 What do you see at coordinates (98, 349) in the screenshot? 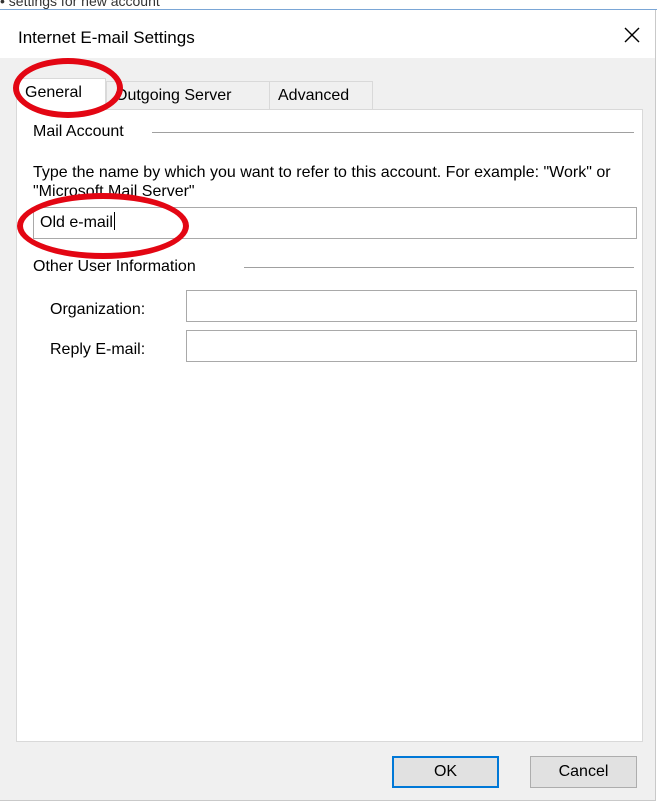
I see `reply-email-label: Reply E-mail:` at bounding box center [98, 349].